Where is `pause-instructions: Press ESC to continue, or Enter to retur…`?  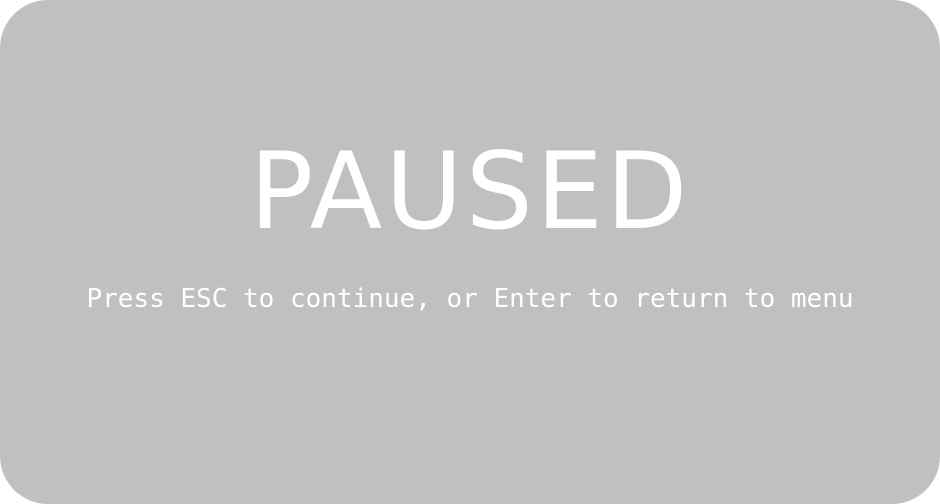
pause-instructions: Press ESC to continue, or Enter to retur… is located at coordinates (470, 299).